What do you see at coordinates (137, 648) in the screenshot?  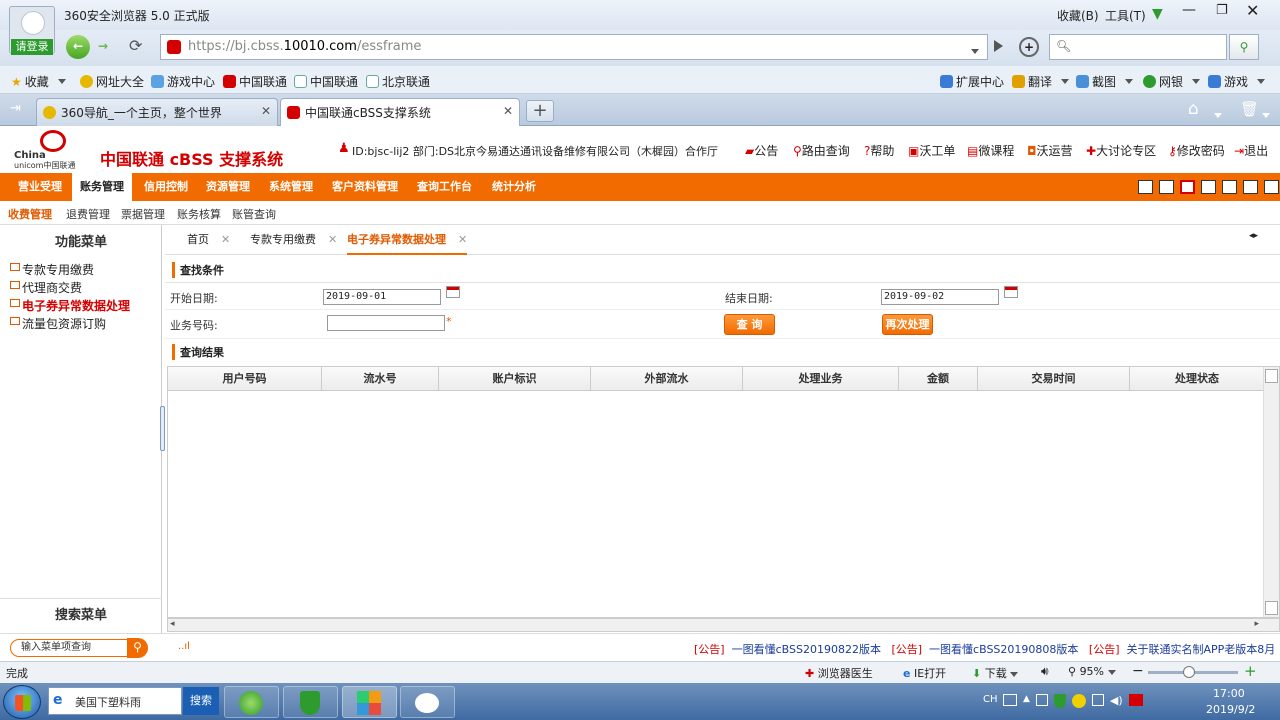 I see `menu-search-button: ⚲` at bounding box center [137, 648].